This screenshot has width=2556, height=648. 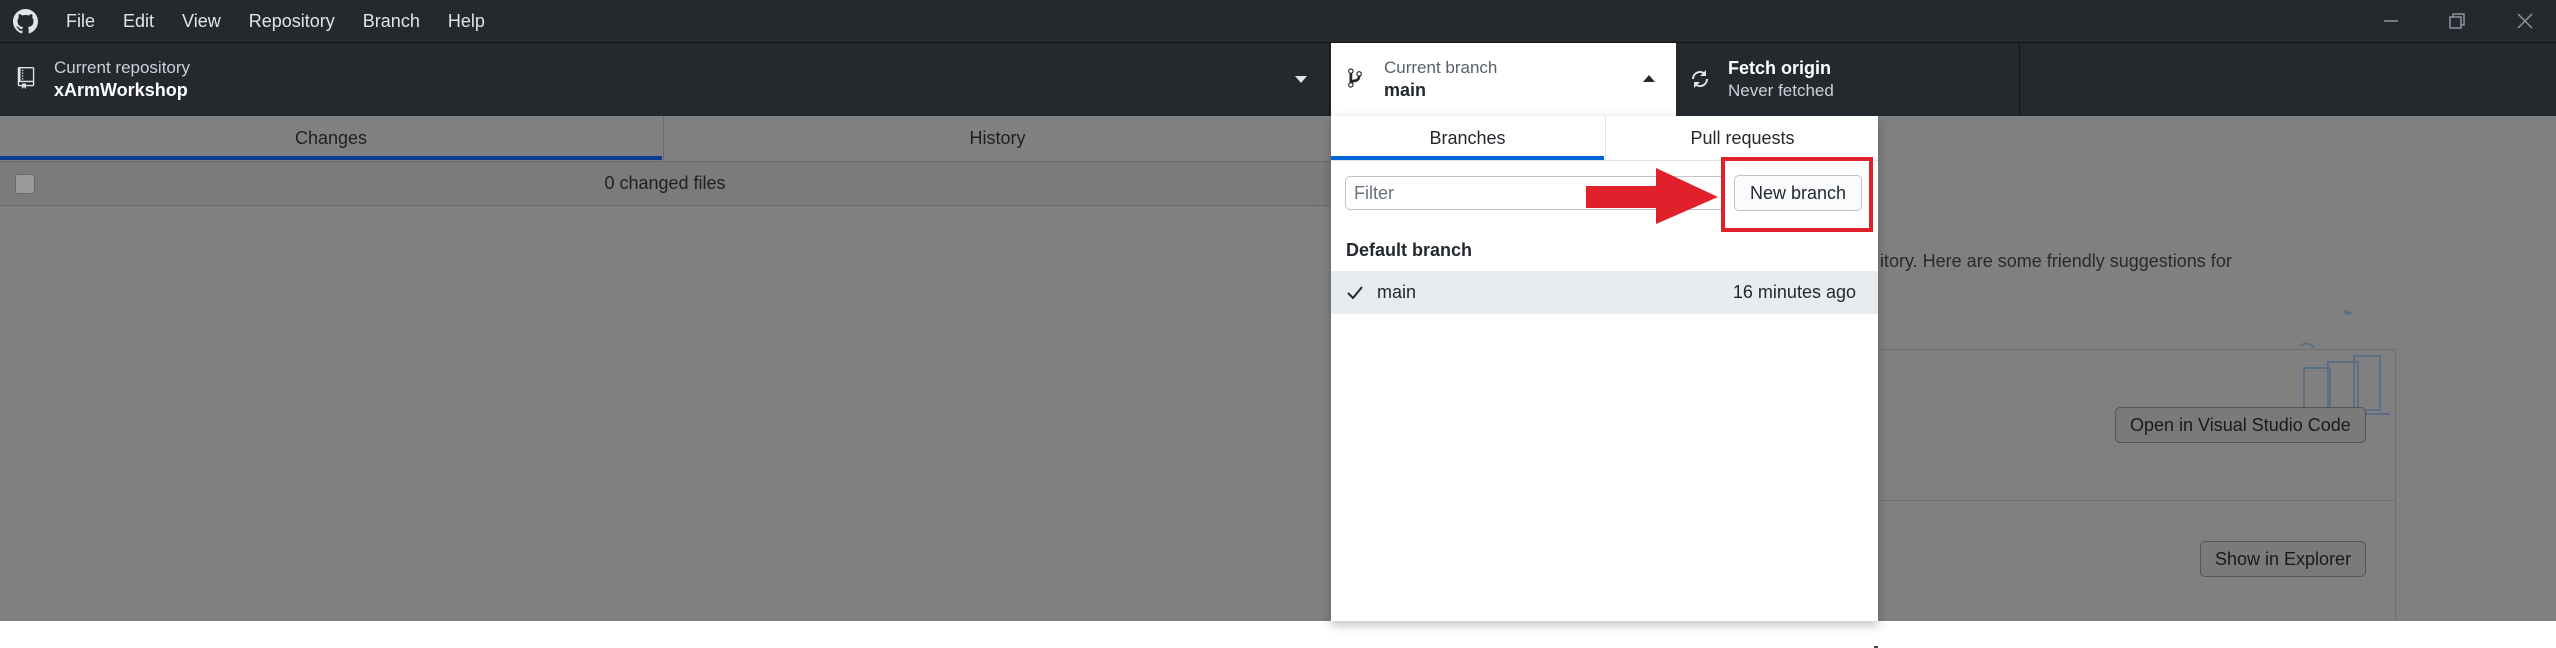 I want to click on restore-icon, so click(x=2457, y=21).